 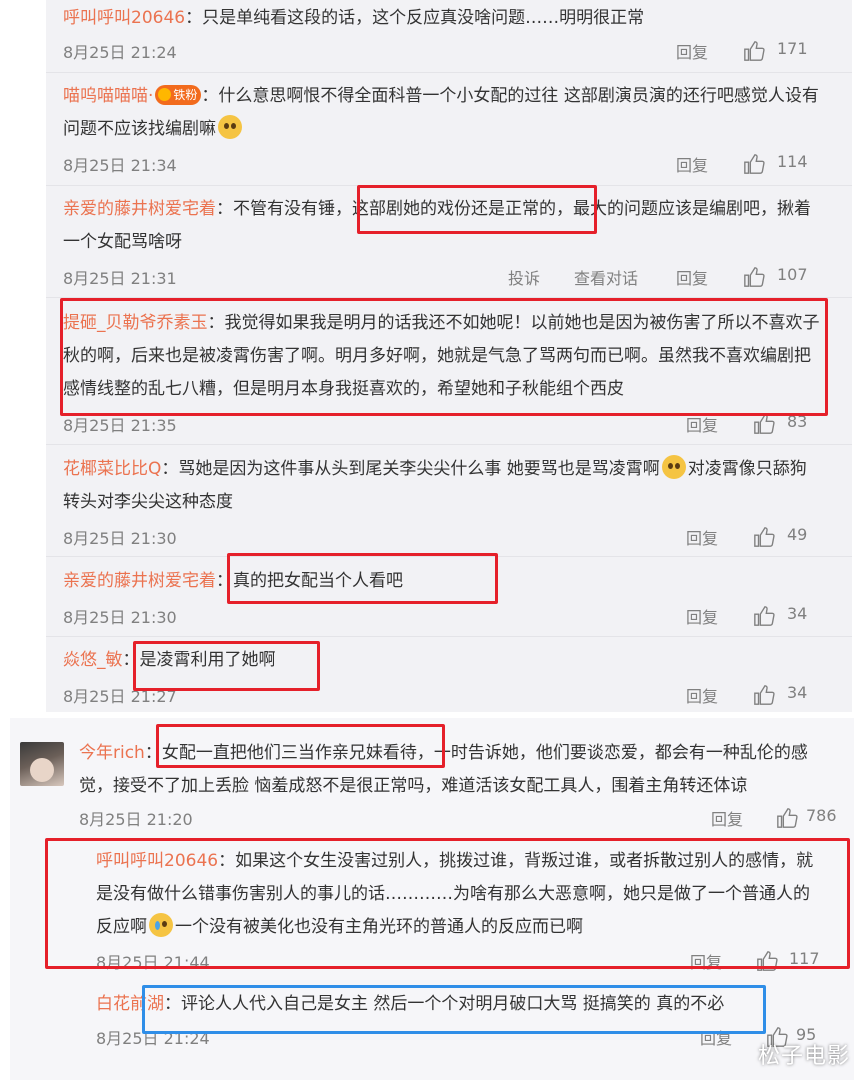 What do you see at coordinates (130, 1004) in the screenshot?
I see `comment-username: 白花前湖` at bounding box center [130, 1004].